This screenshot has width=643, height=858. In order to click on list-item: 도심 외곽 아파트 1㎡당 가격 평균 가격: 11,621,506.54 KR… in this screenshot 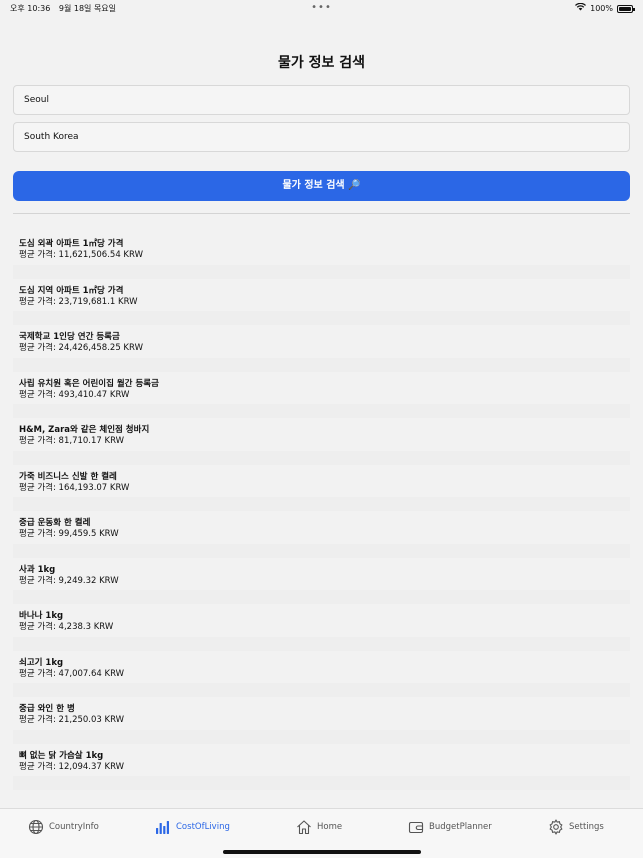, I will do `click(321, 255)`.